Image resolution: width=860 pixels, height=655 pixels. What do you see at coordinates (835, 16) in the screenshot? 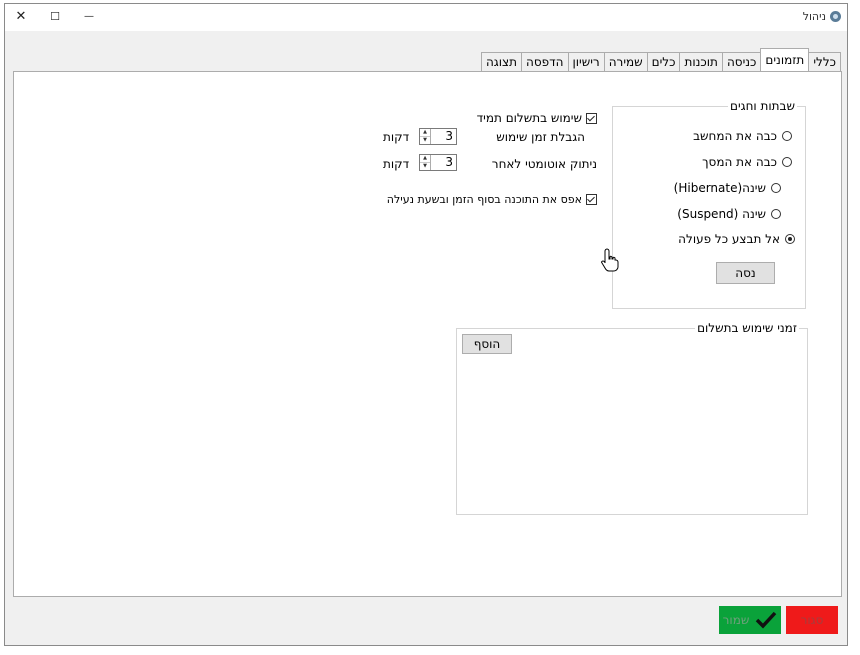
I see `app-gear-icon` at bounding box center [835, 16].